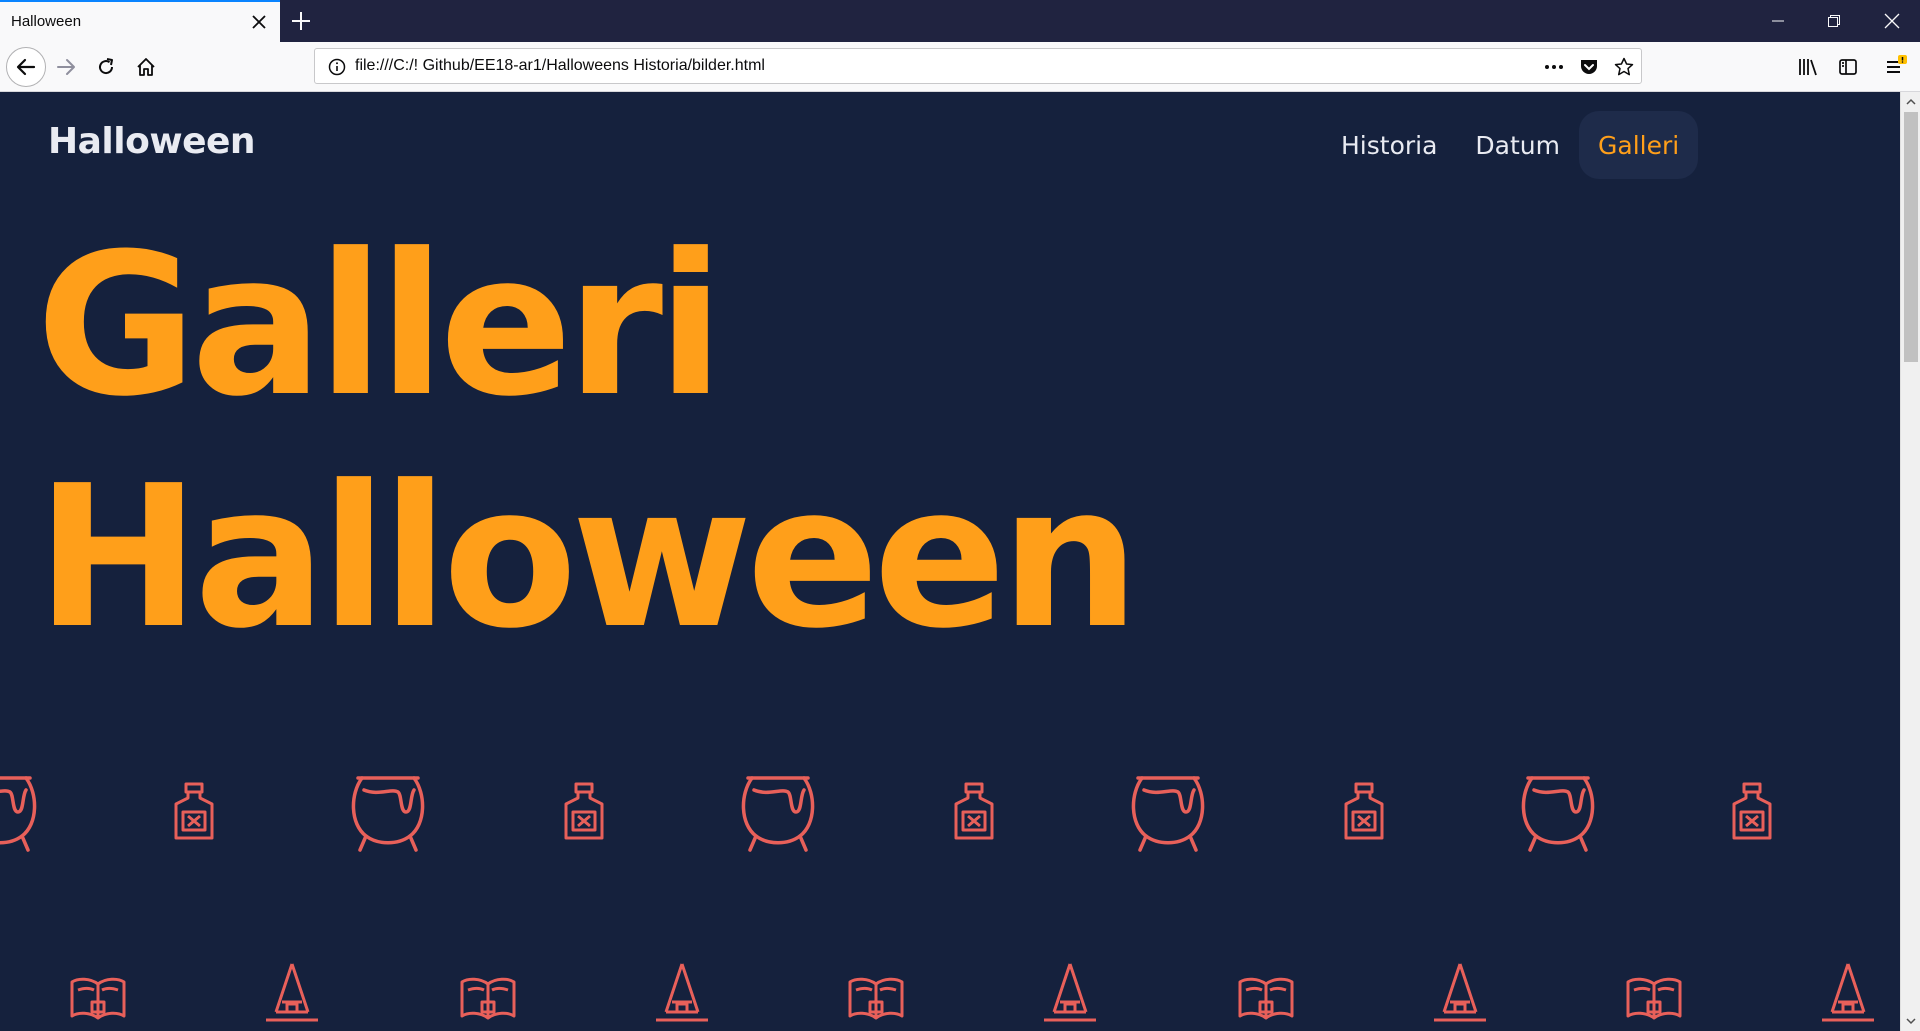 This screenshot has height=1031, width=1920. I want to click on pocket-icon, so click(1589, 67).